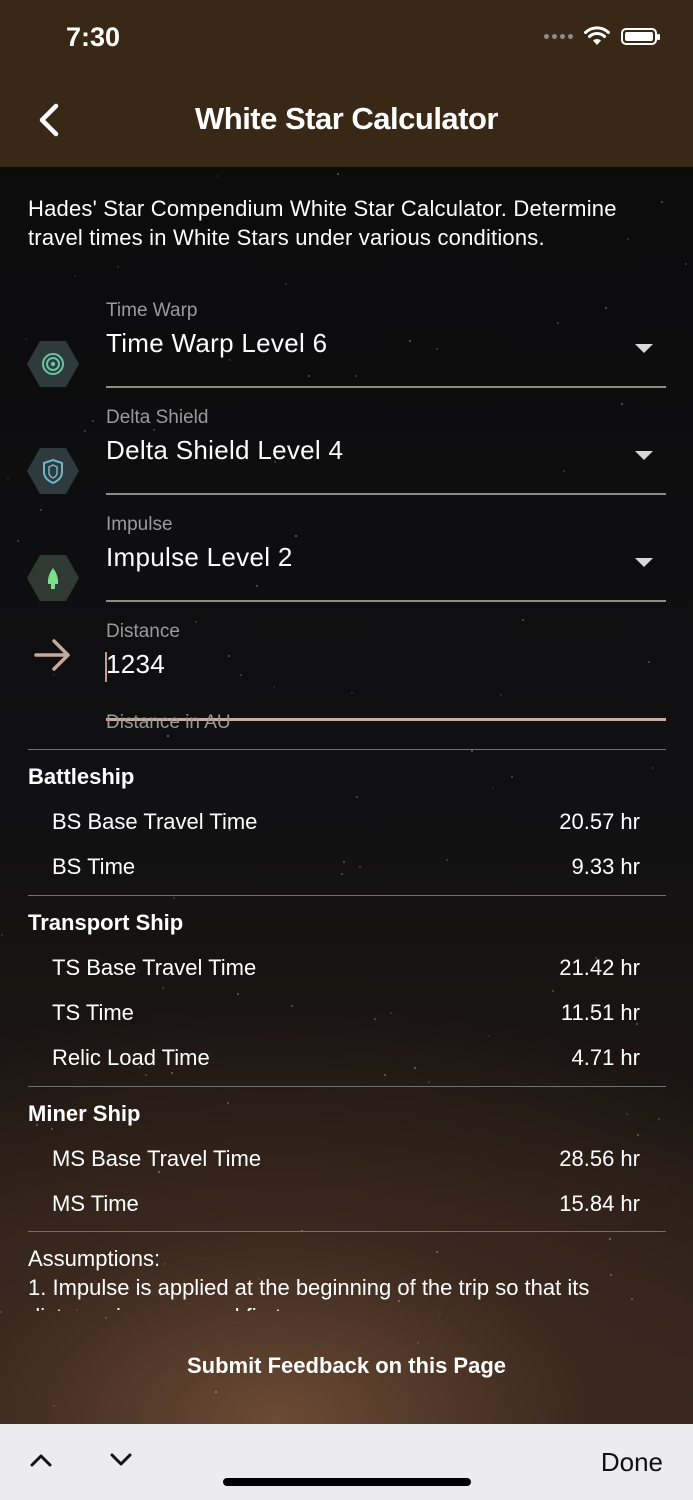 The image size is (693, 1500). Describe the element at coordinates (95, 1203) in the screenshot. I see `row-label: MS Time` at that location.